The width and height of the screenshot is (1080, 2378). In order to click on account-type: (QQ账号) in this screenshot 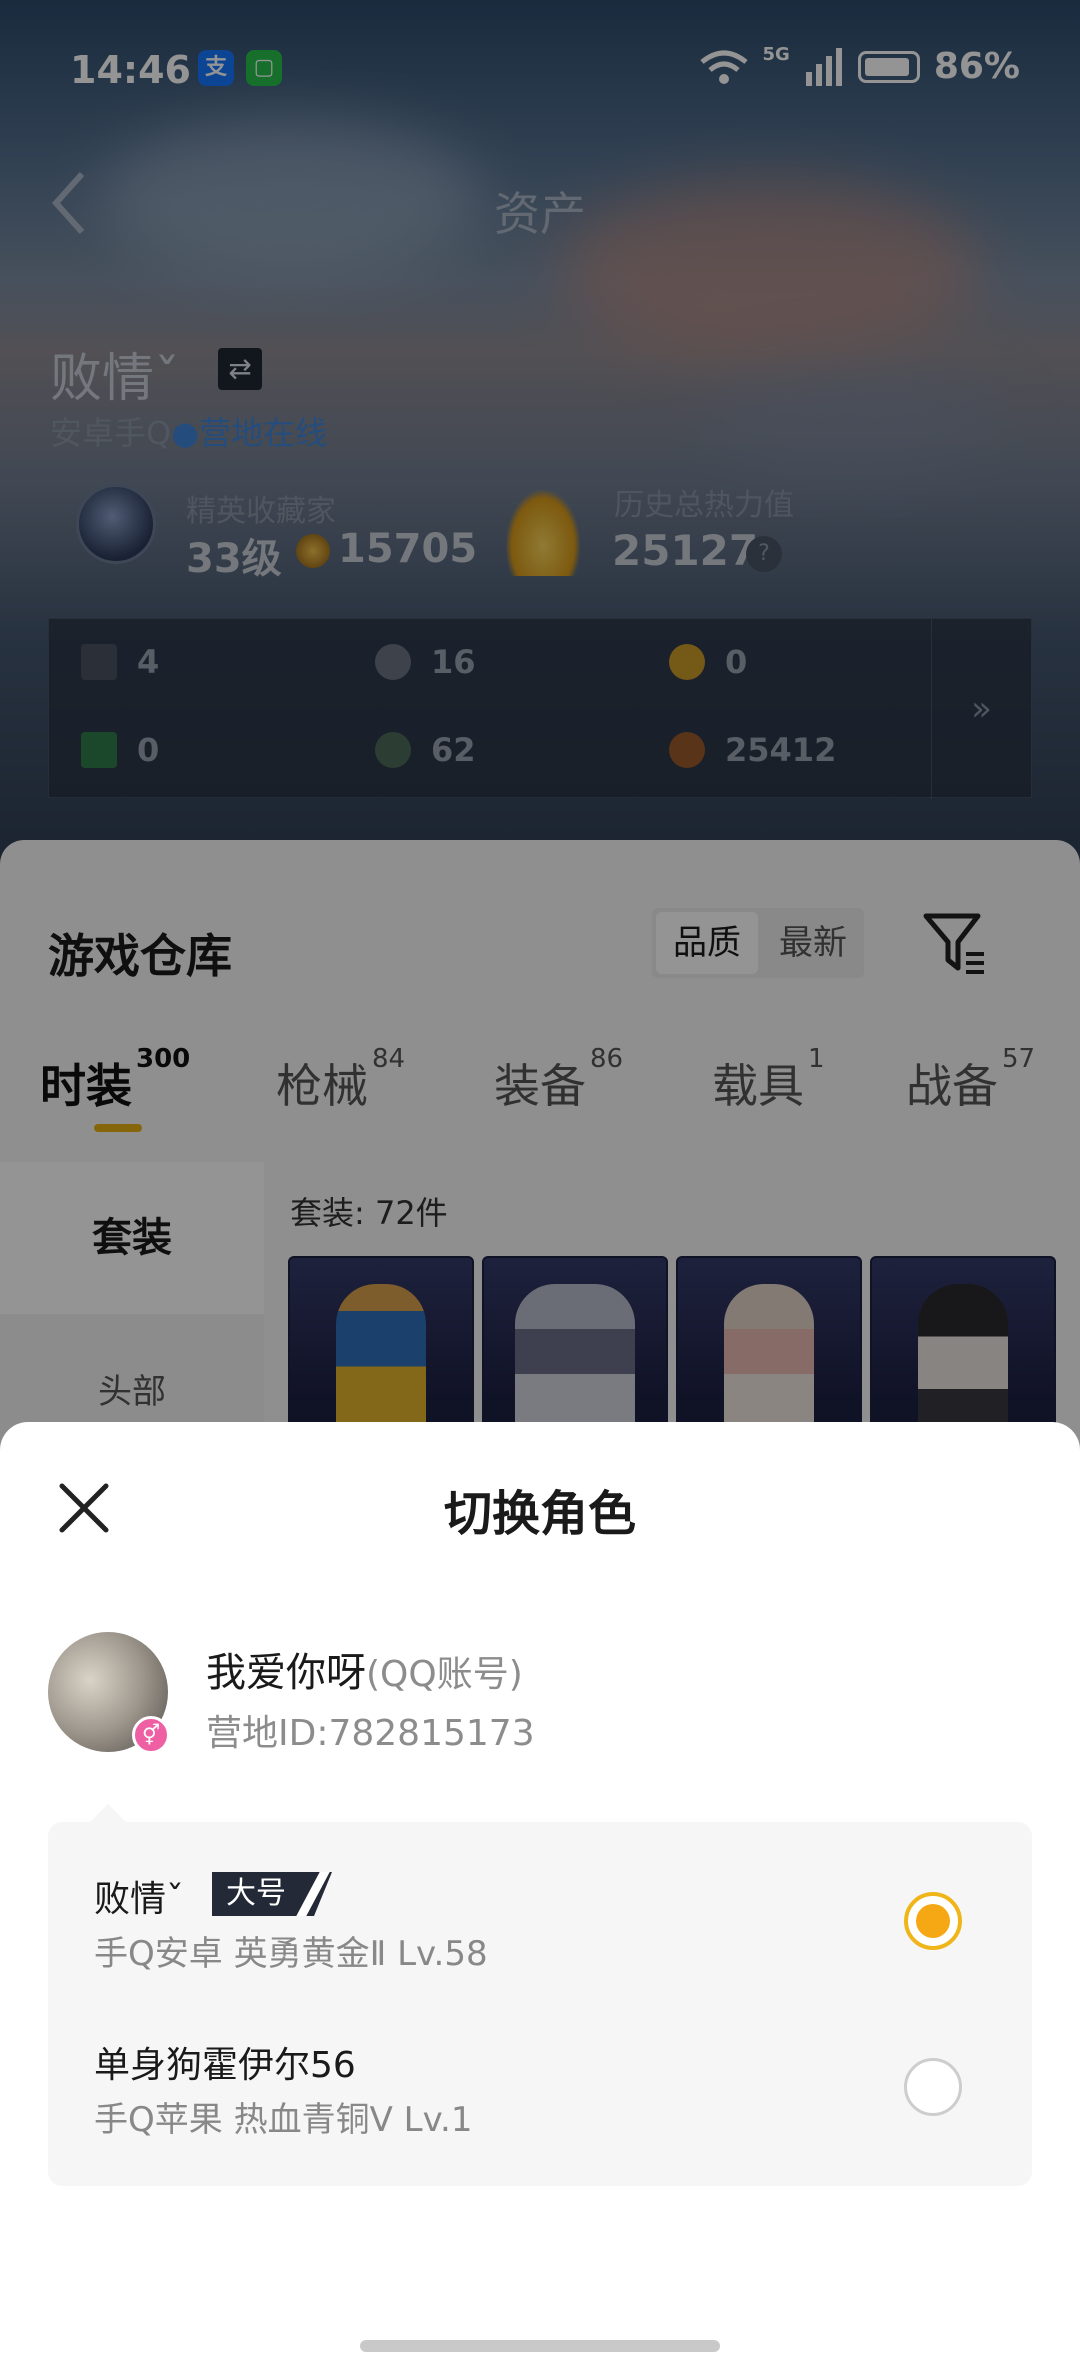, I will do `click(444, 1674)`.